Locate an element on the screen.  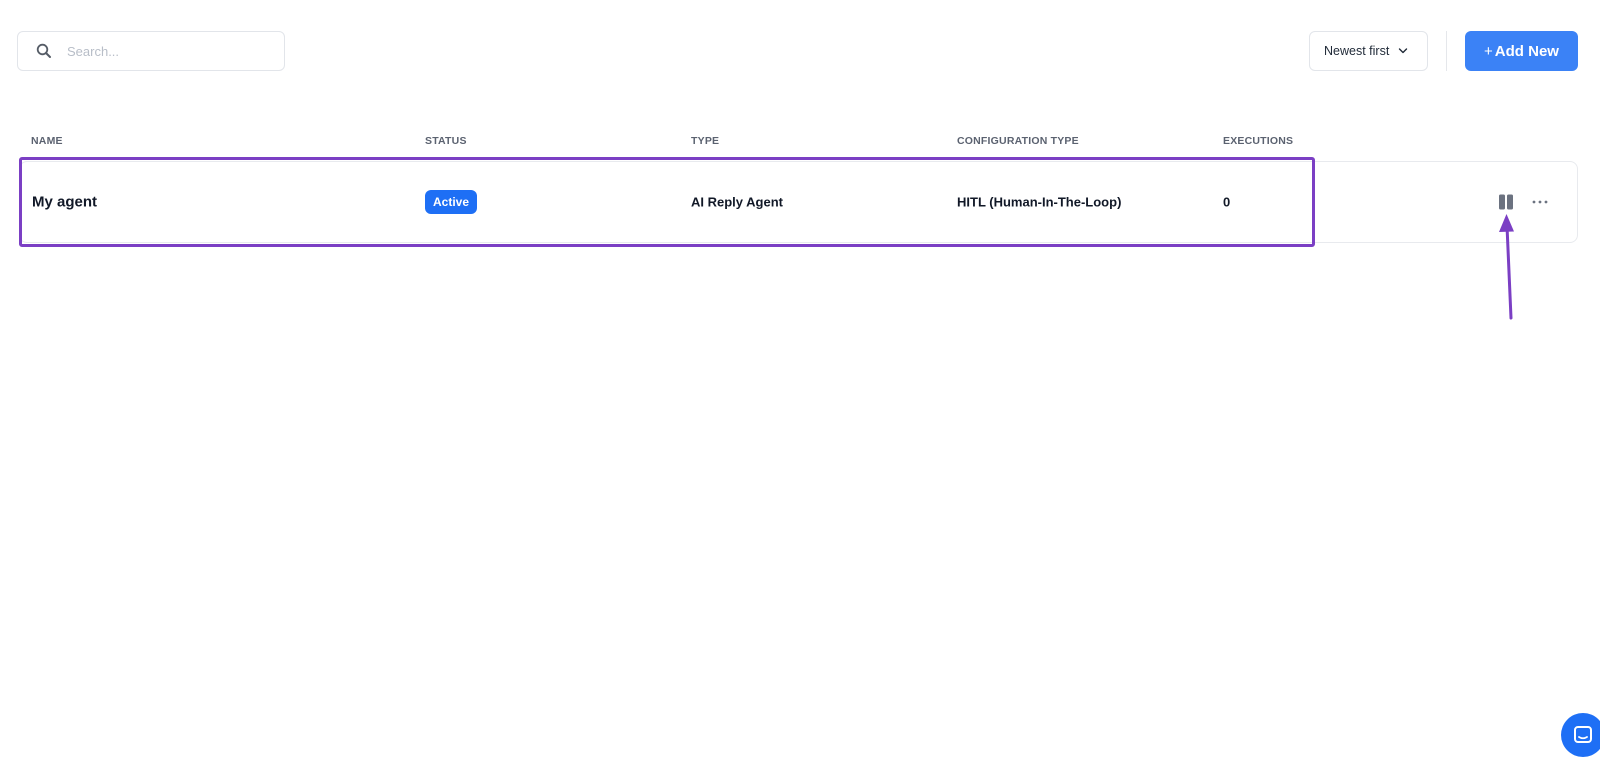
sort-label: Newest first is located at coordinates (1357, 51).